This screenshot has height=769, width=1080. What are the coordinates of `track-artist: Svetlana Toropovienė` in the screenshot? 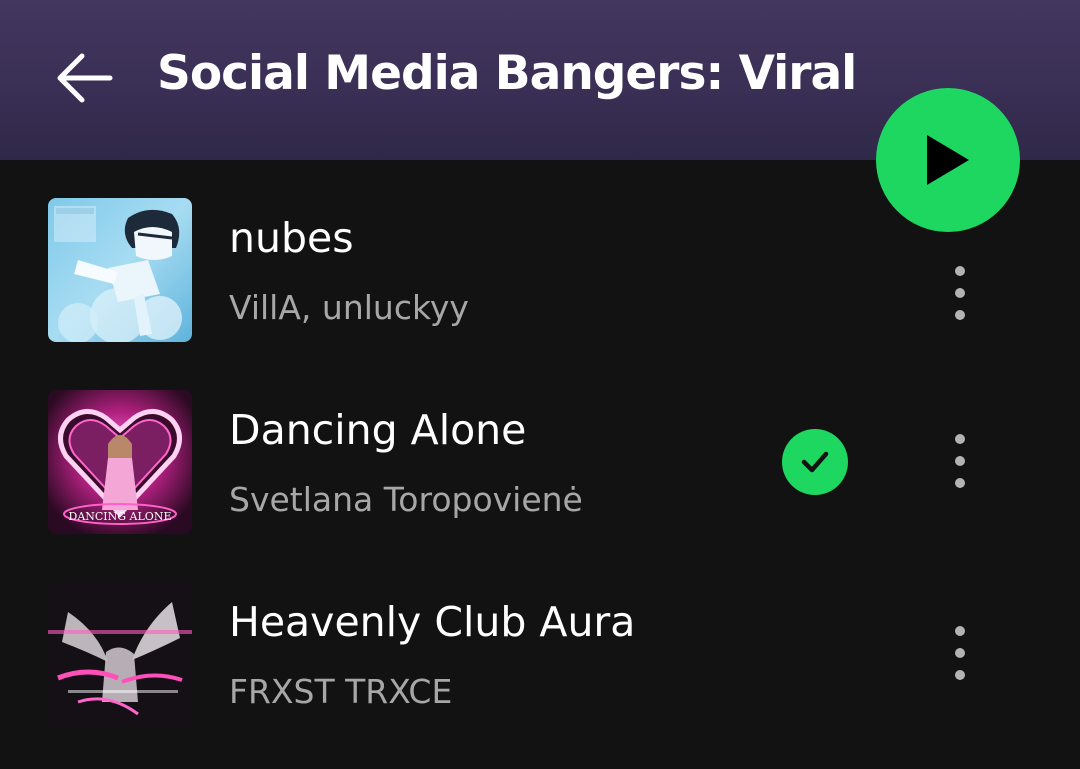 It's located at (406, 499).